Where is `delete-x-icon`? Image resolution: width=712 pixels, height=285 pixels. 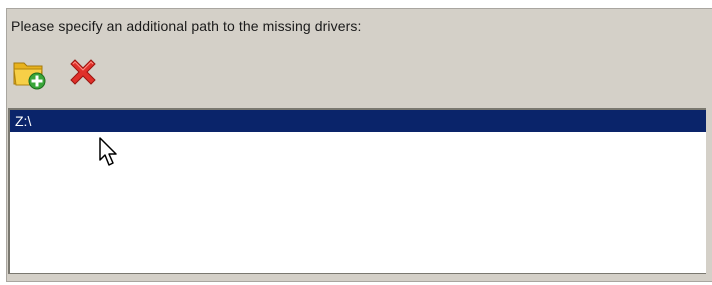 delete-x-icon is located at coordinates (83, 72).